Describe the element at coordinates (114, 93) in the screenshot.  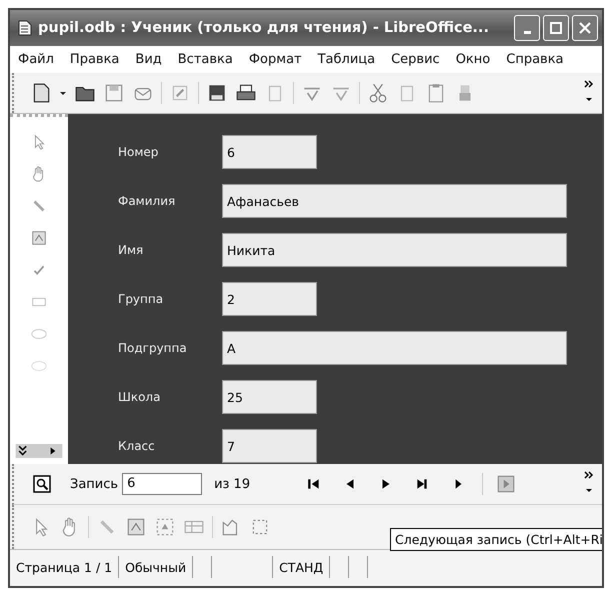
I see `save-icon` at that location.